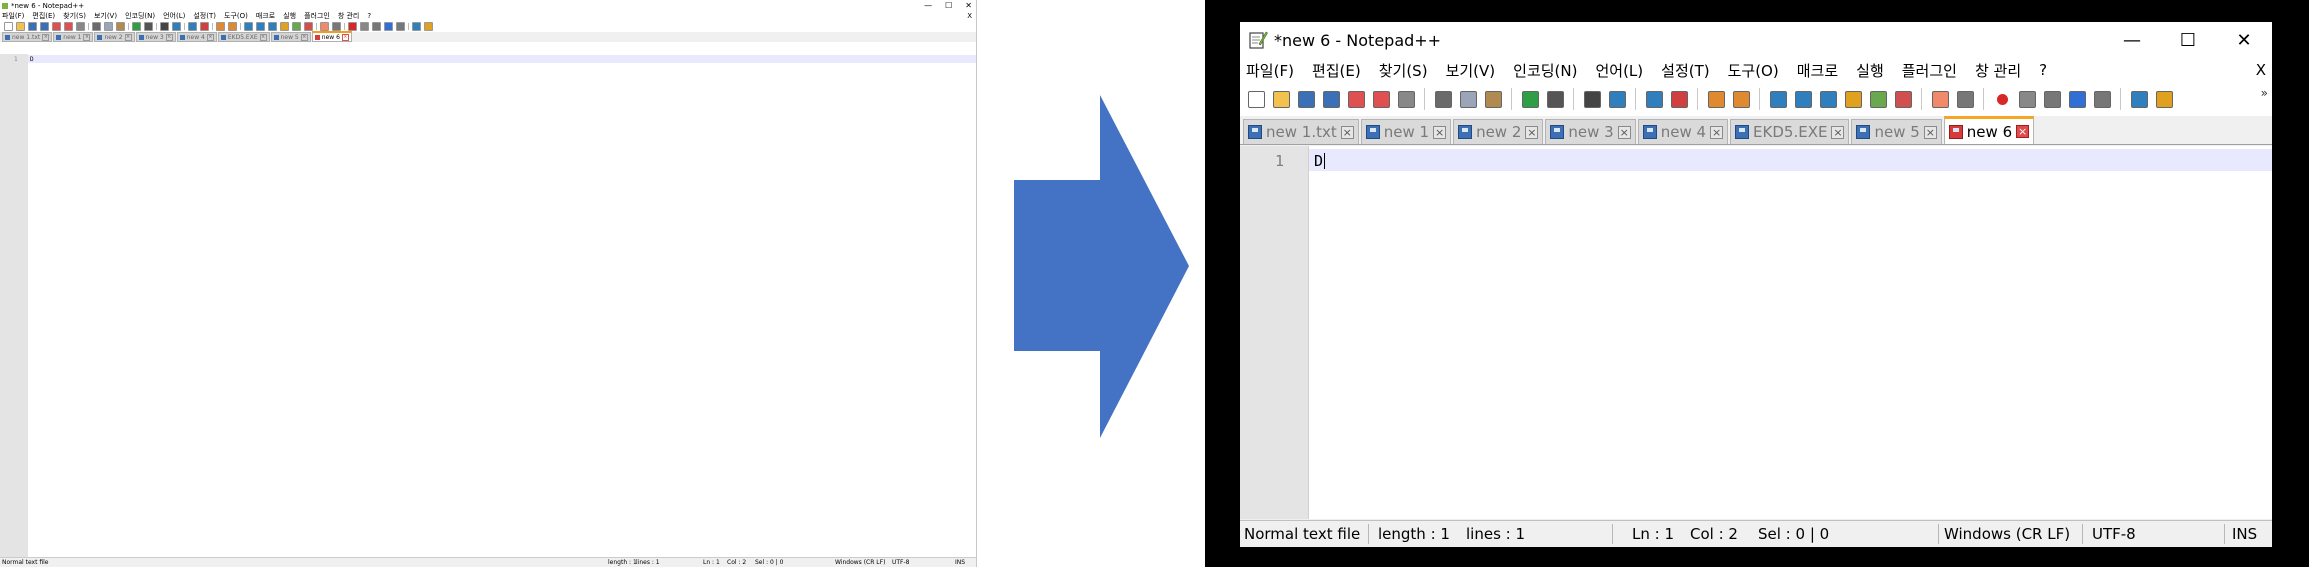 The height and width of the screenshot is (567, 2309). What do you see at coordinates (1471, 70) in the screenshot?
I see `menu-view: 보기(V)` at bounding box center [1471, 70].